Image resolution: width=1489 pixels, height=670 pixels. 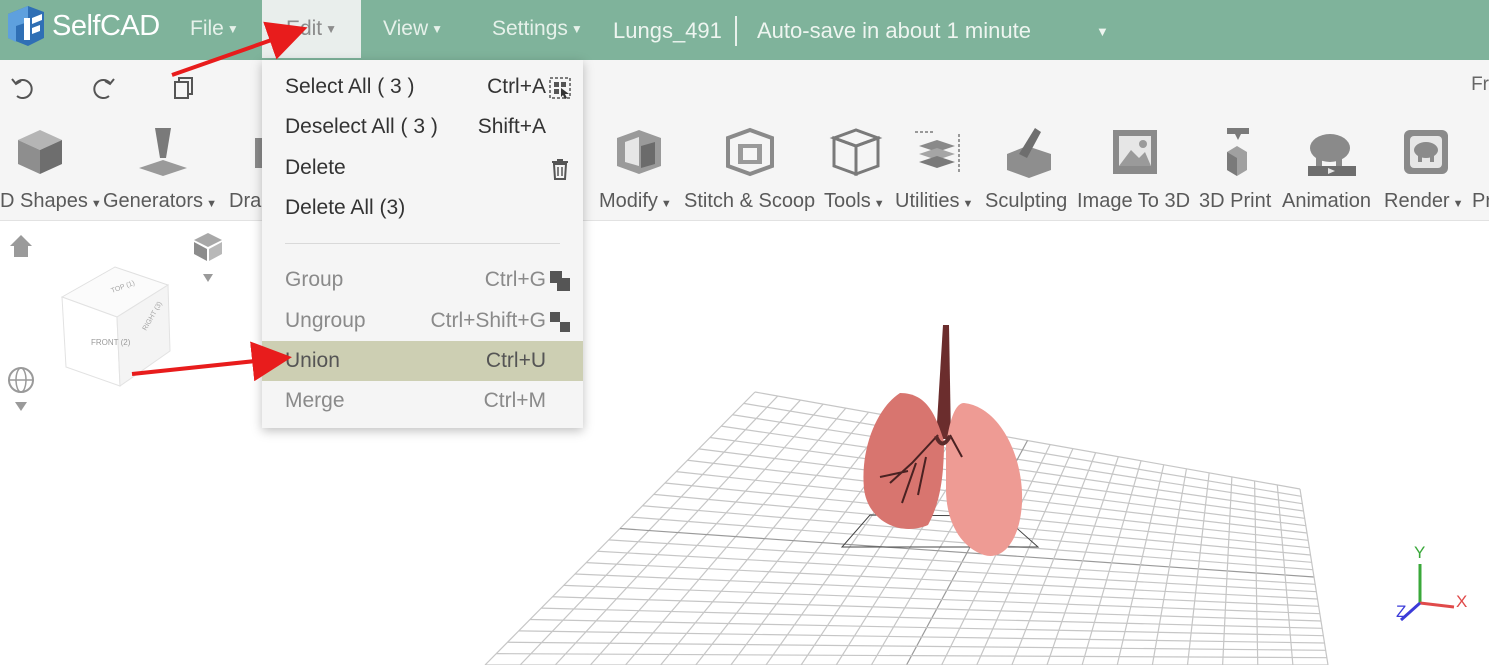 What do you see at coordinates (894, 30) in the screenshot?
I see `autosave-status: Auto-save in about 1 minute` at bounding box center [894, 30].